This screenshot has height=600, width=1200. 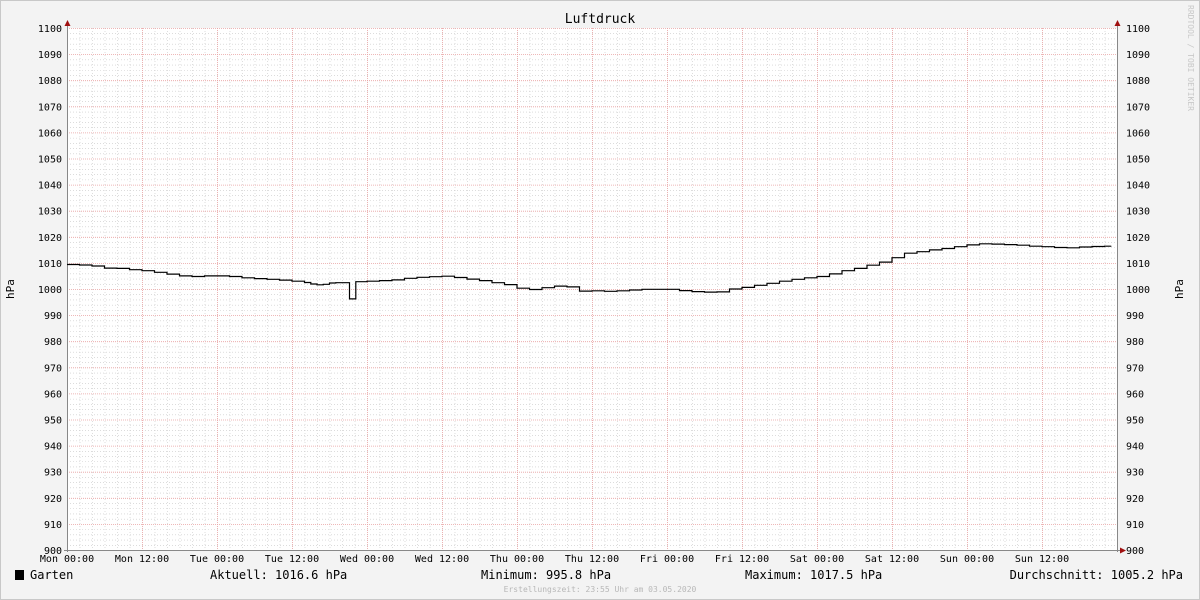 What do you see at coordinates (53, 499) in the screenshot?
I see `y-tick-label-left: 920` at bounding box center [53, 499].